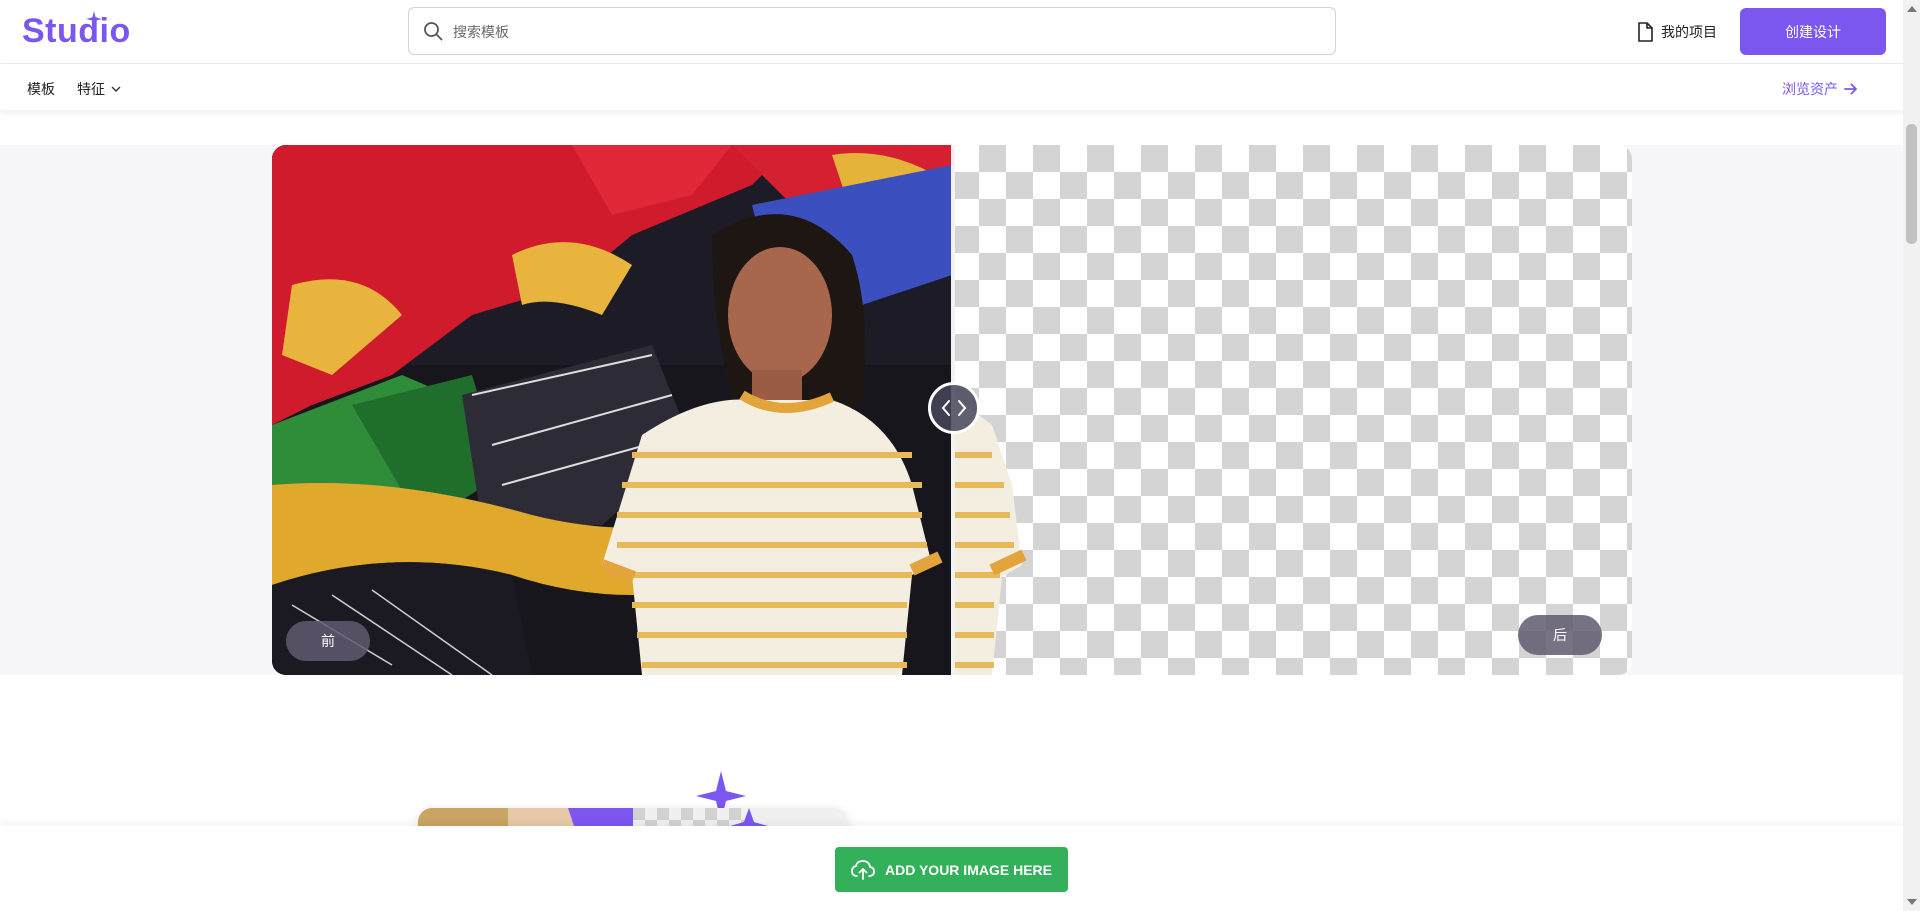 The image size is (1920, 911). I want to click on create-design-button: 创建设计, so click(1813, 31).